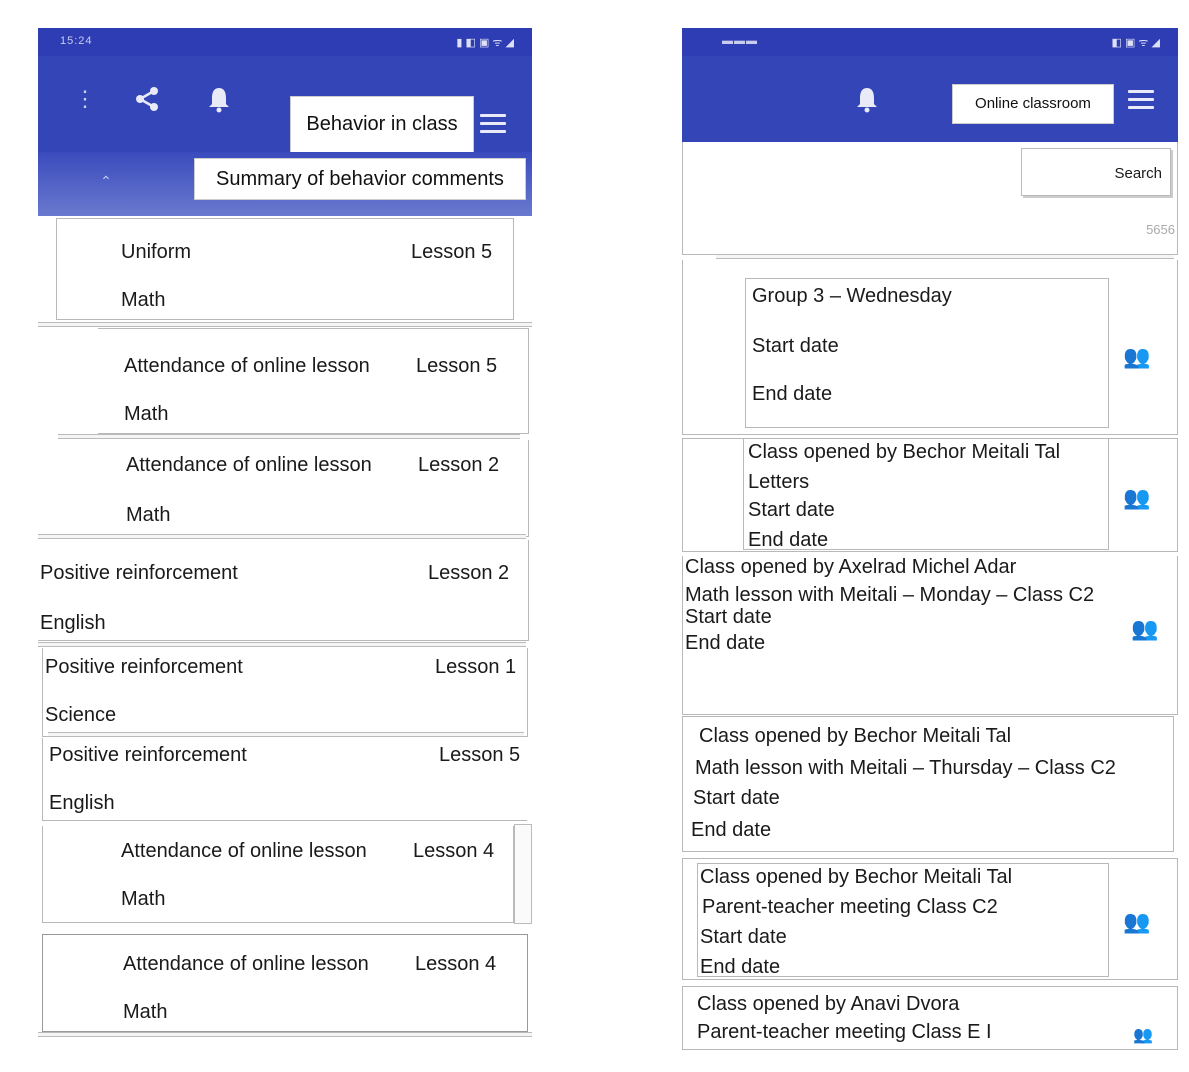  Describe the element at coordinates (156, 252) in the screenshot. I see `behavior-type: Uniform` at that location.